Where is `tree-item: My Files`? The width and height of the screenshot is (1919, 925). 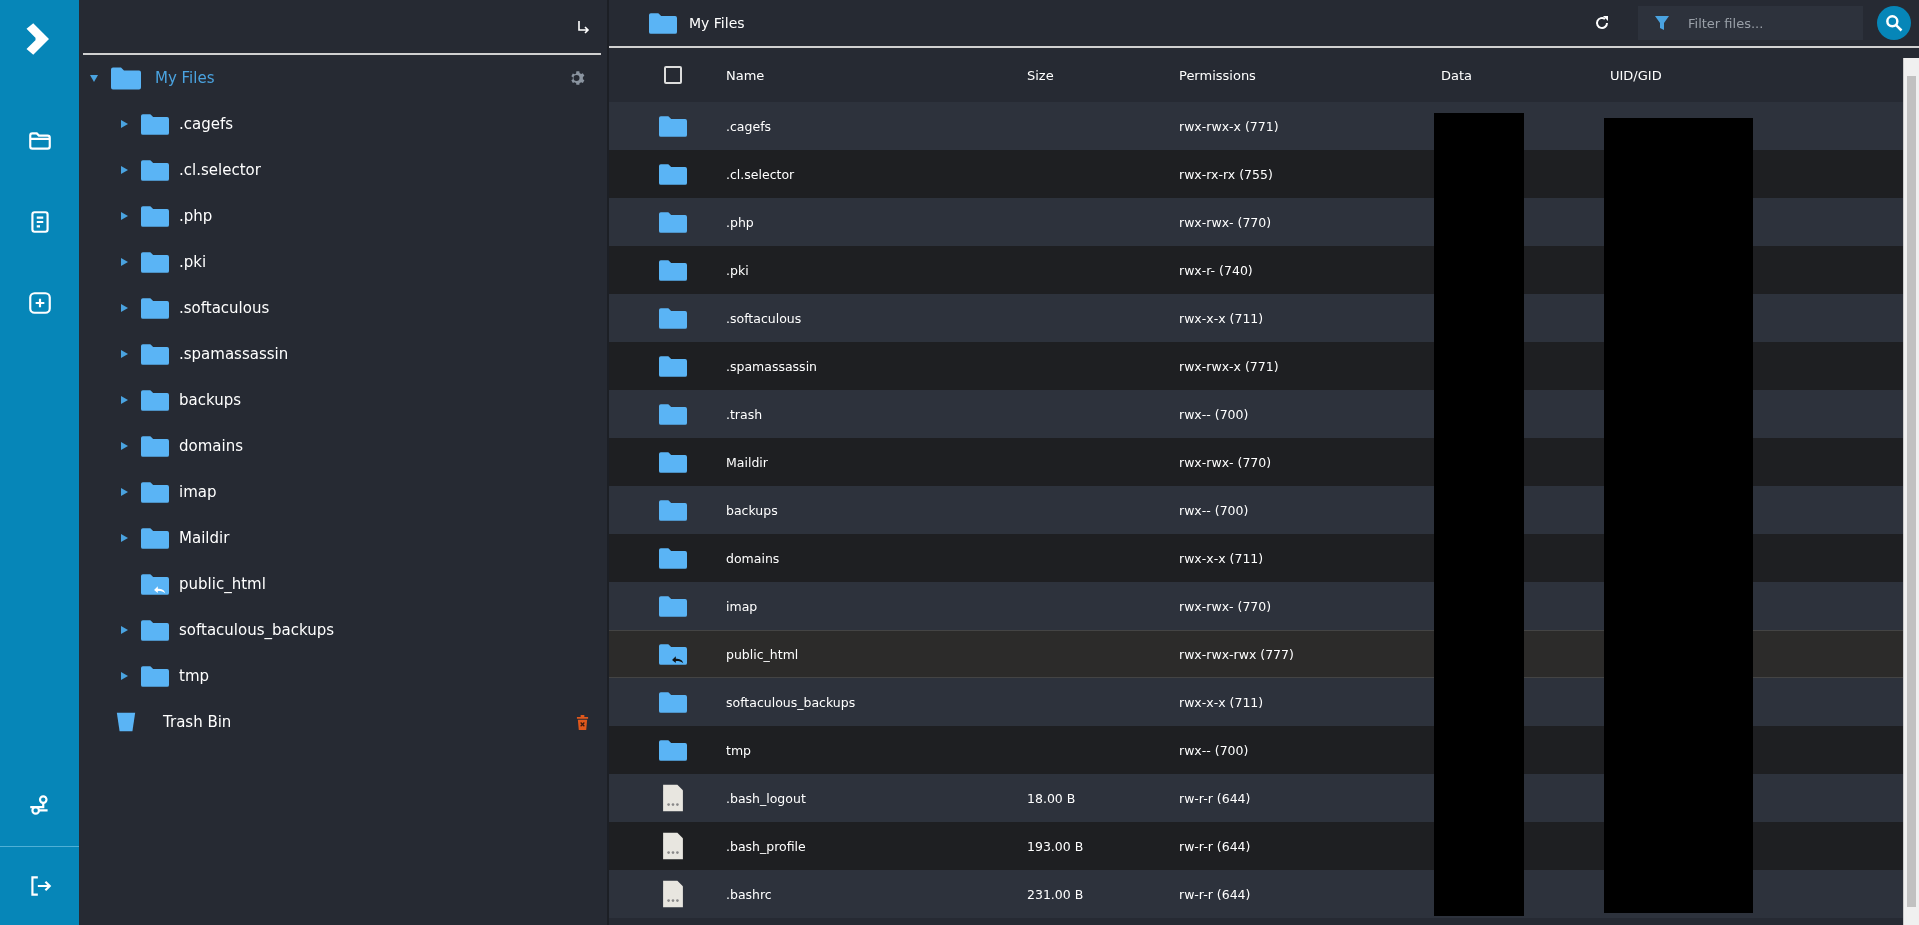 tree-item: My Files is located at coordinates (185, 78).